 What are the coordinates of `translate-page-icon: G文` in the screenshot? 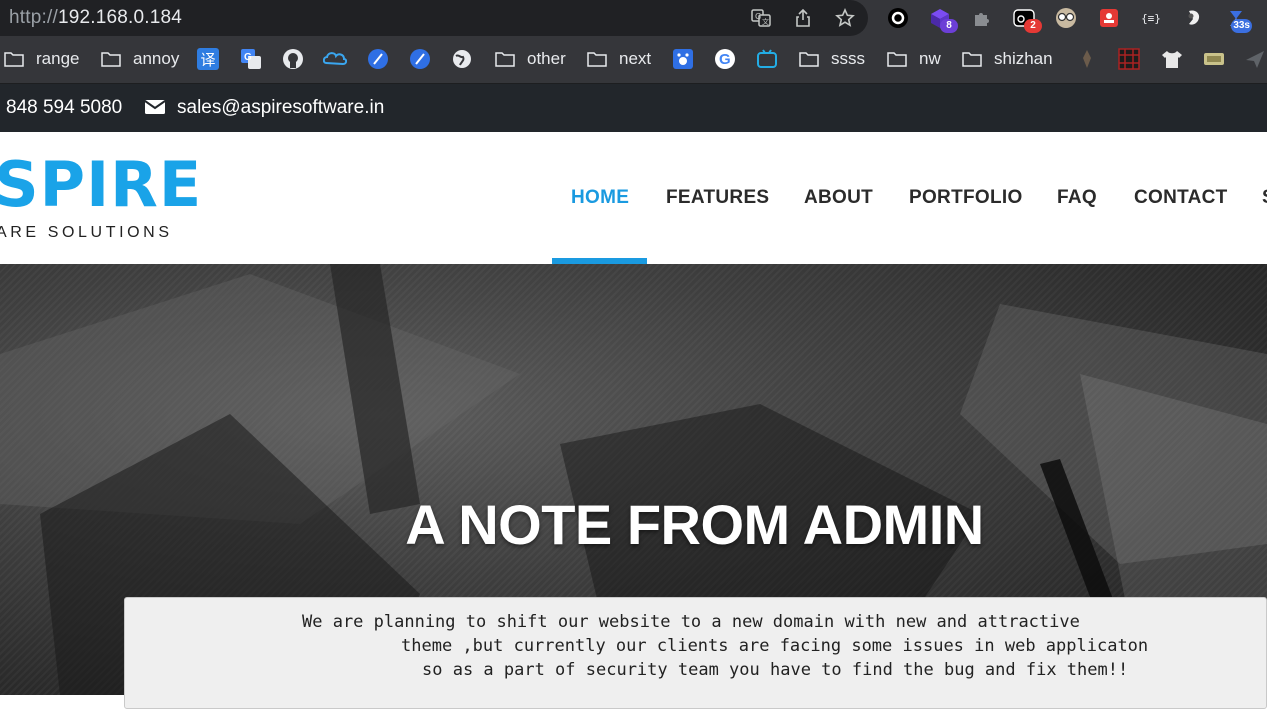 It's located at (761, 18).